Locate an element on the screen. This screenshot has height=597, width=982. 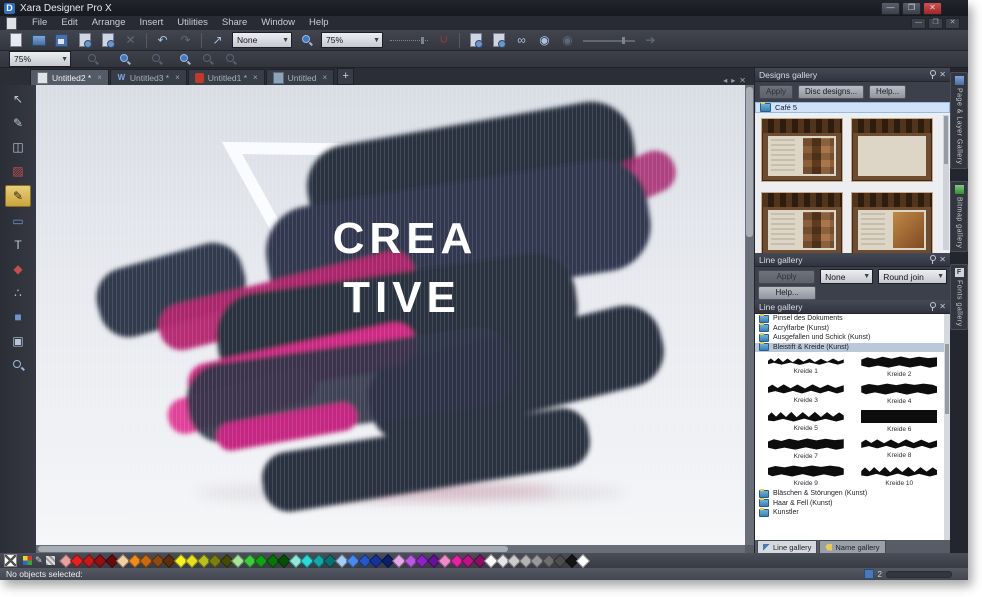
close-button: ✕ is located at coordinates (932, 8).